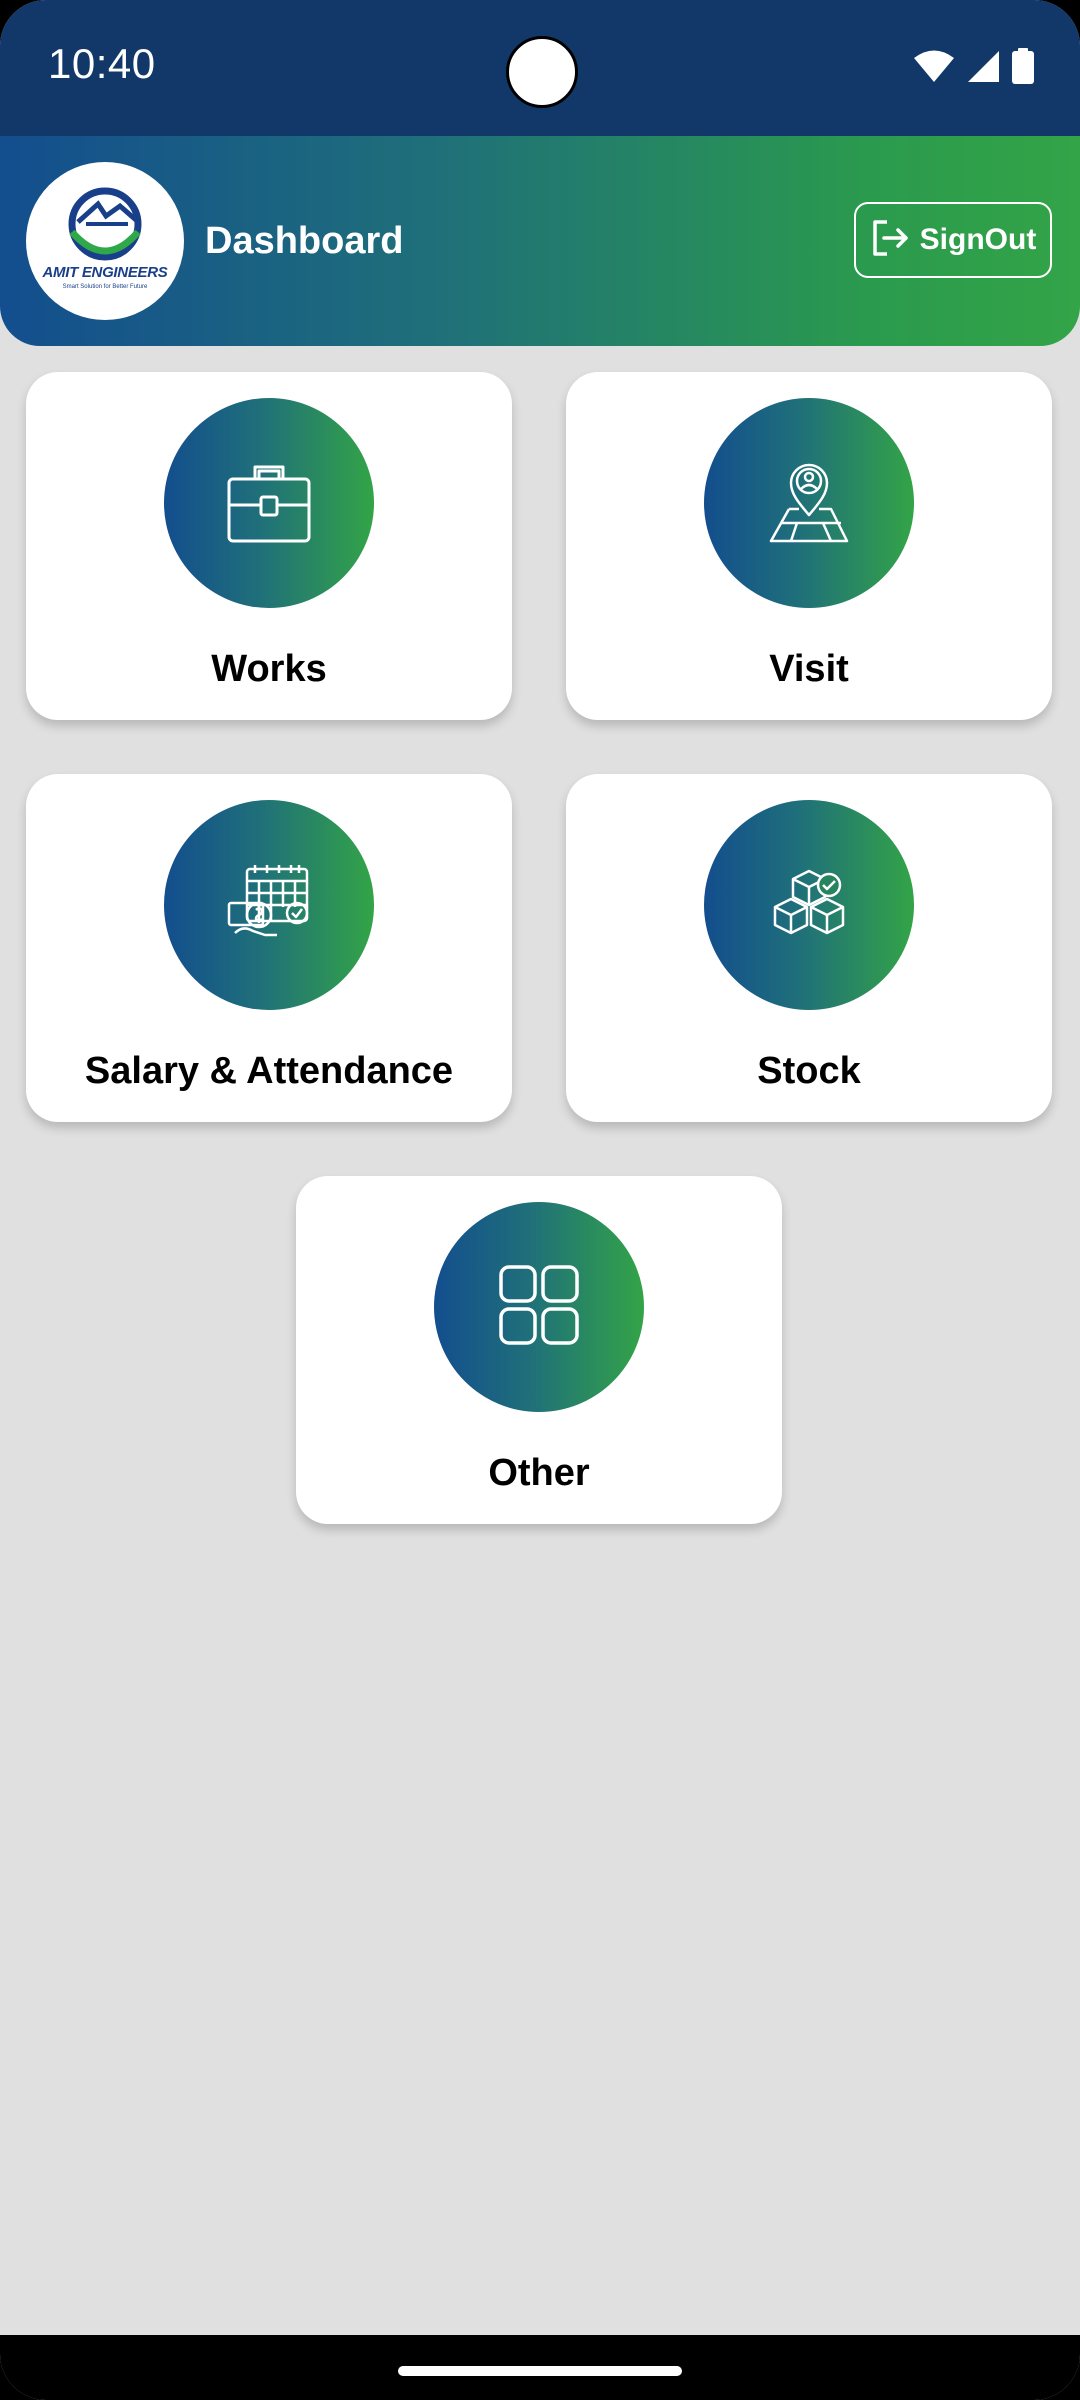 The width and height of the screenshot is (1080, 2400). Describe the element at coordinates (539, 1473) in the screenshot. I see `menu-card-label: Other` at that location.